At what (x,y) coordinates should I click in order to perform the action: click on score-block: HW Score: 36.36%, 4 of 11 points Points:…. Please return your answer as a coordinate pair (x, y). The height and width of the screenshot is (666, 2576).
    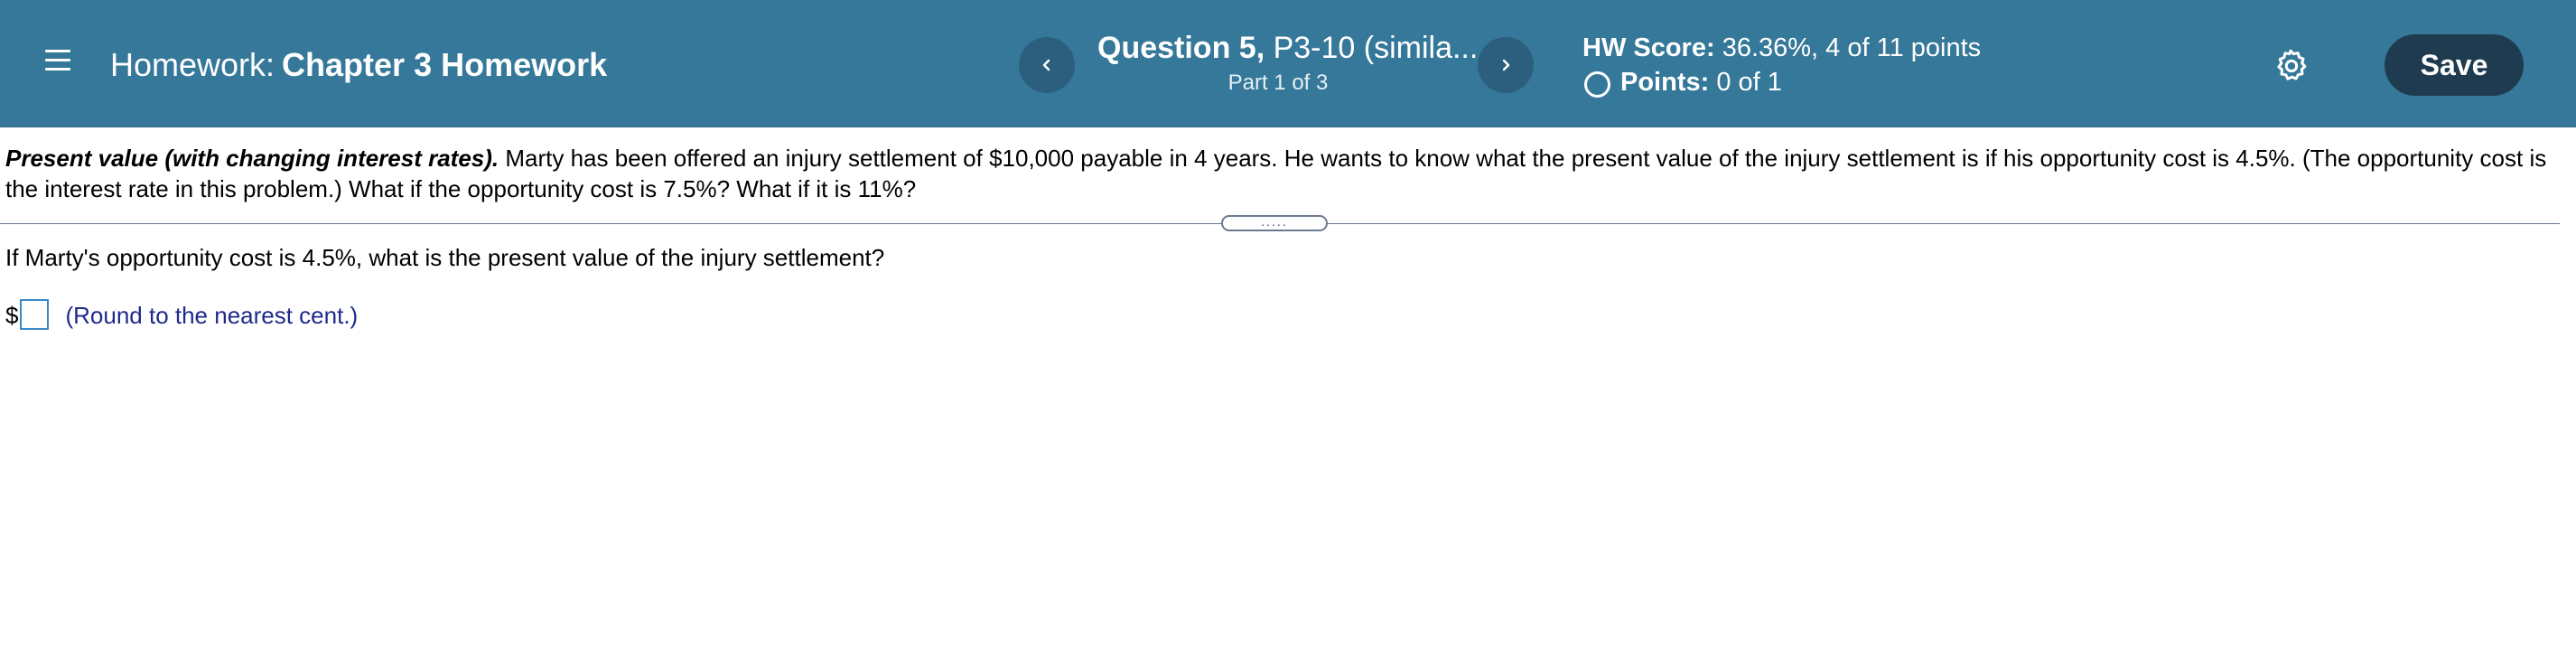
    Looking at the image, I should click on (1781, 65).